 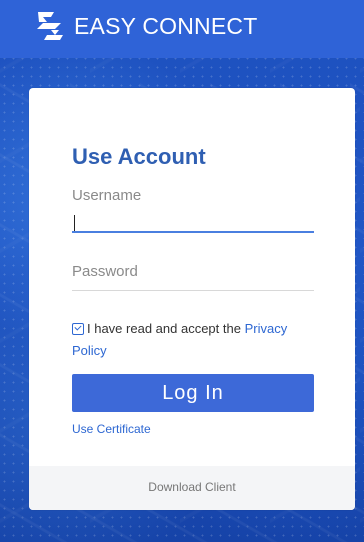 I want to click on username-field: Username, so click(x=193, y=213).